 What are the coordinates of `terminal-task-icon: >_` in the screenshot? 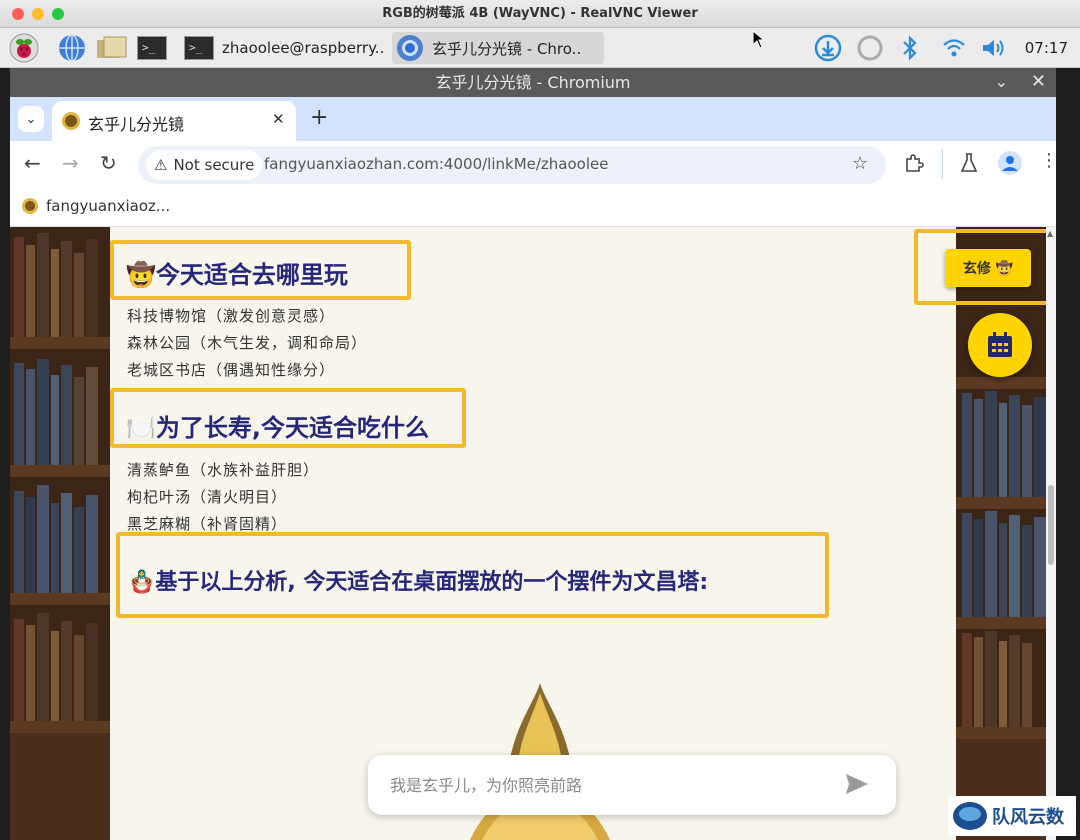 It's located at (199, 48).